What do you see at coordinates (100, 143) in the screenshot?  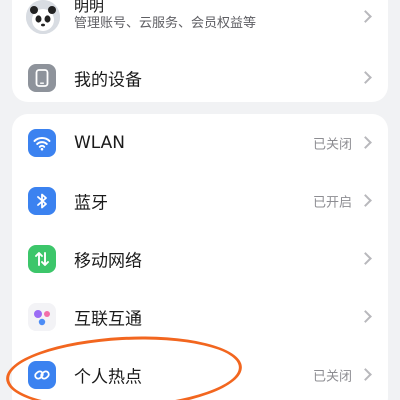 I see `wlan-label: WLAN` at bounding box center [100, 143].